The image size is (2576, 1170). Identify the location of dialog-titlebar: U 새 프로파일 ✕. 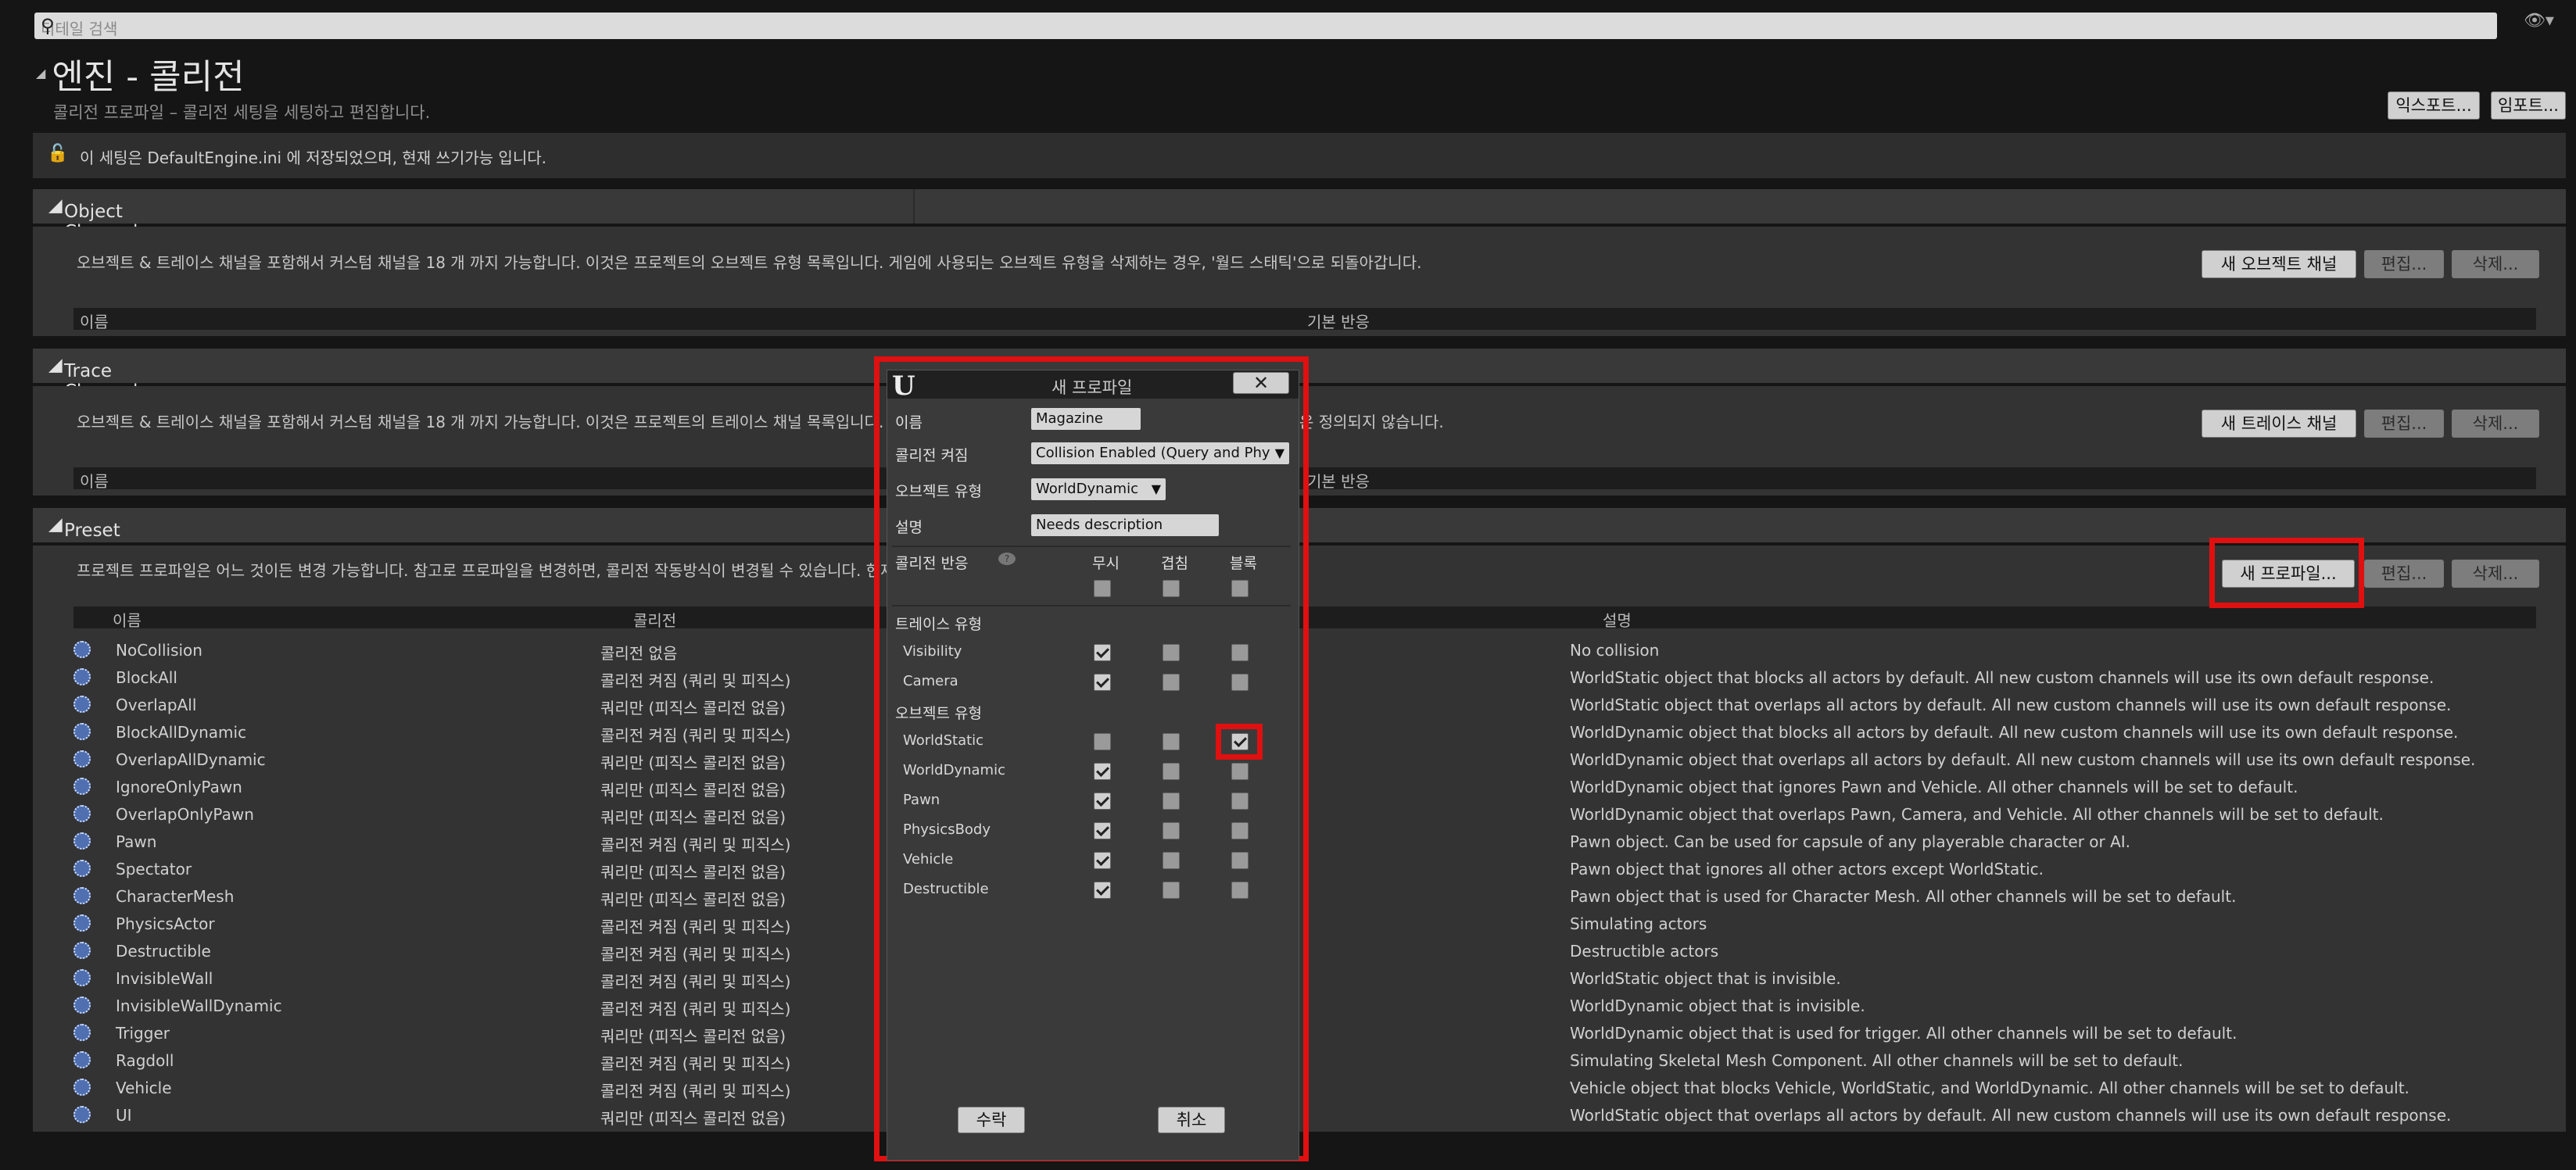
(1093, 386).